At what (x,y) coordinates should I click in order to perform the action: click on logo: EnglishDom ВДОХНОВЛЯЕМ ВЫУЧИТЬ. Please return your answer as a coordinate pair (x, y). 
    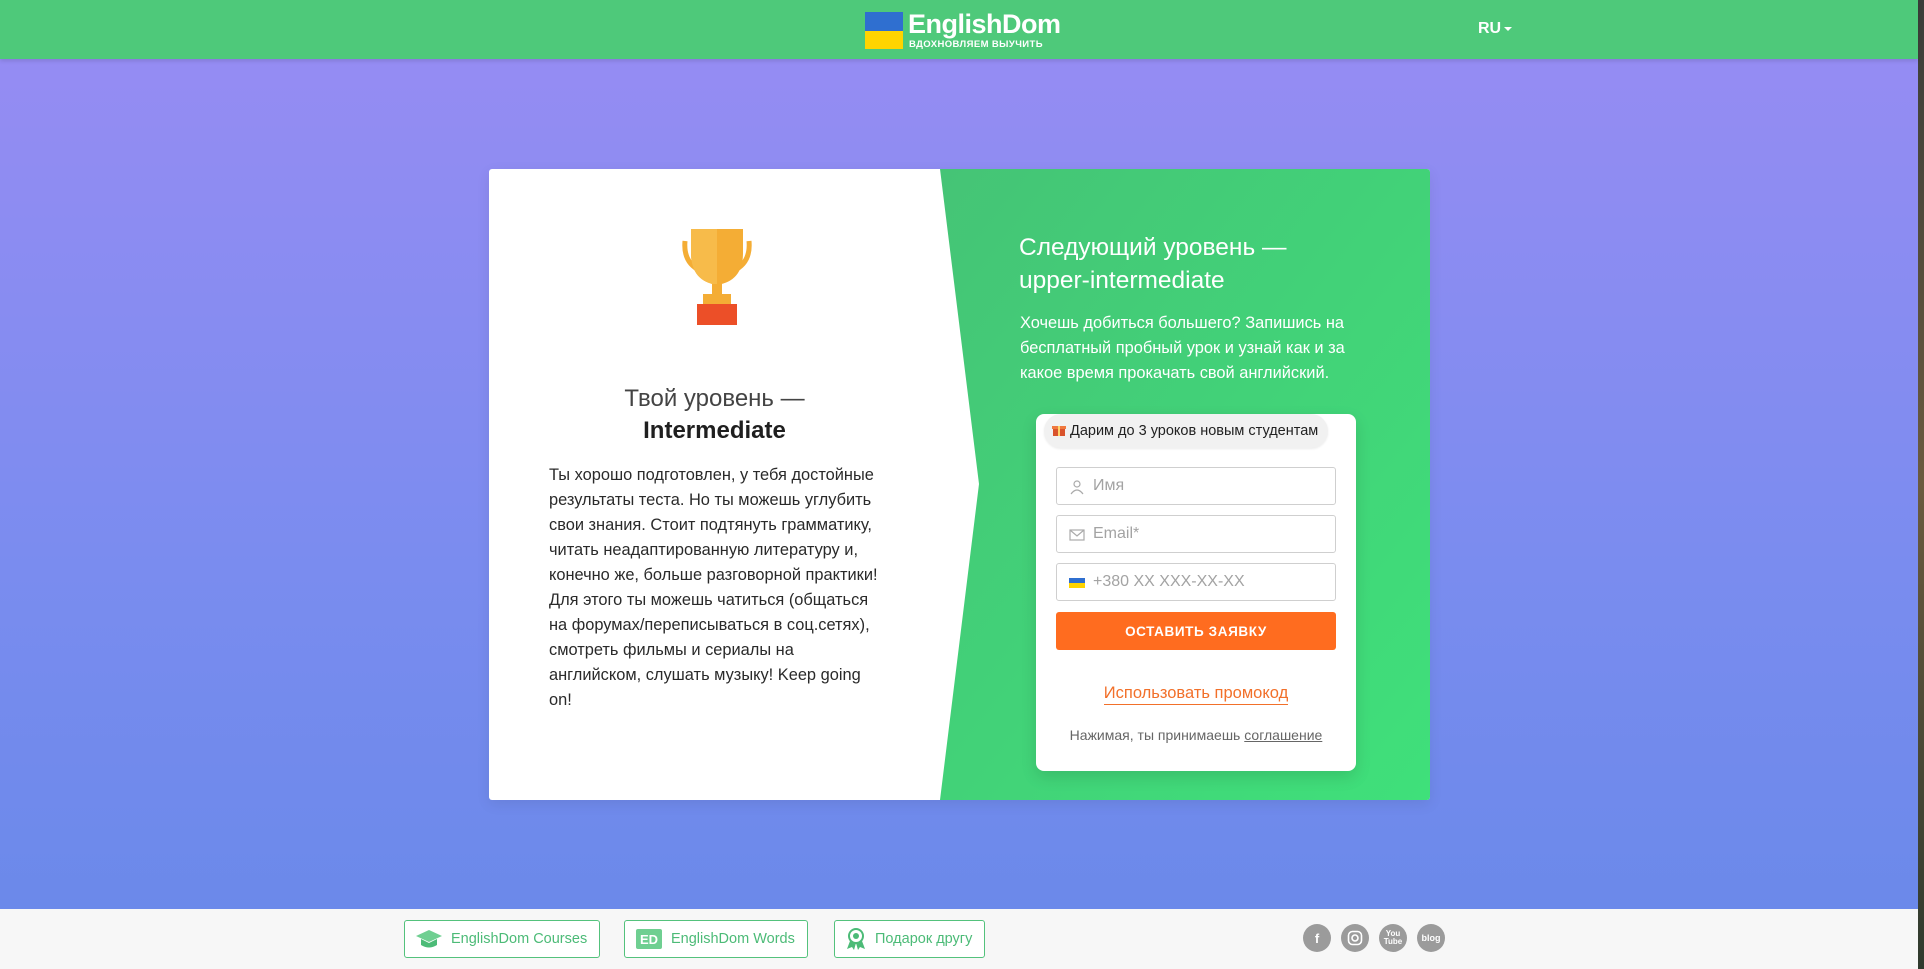
    Looking at the image, I should click on (963, 30).